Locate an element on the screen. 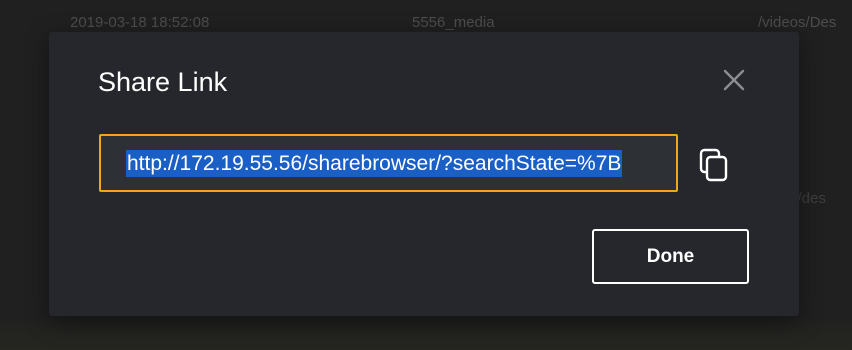 The width and height of the screenshot is (852, 350). copy-icon is located at coordinates (713, 165).